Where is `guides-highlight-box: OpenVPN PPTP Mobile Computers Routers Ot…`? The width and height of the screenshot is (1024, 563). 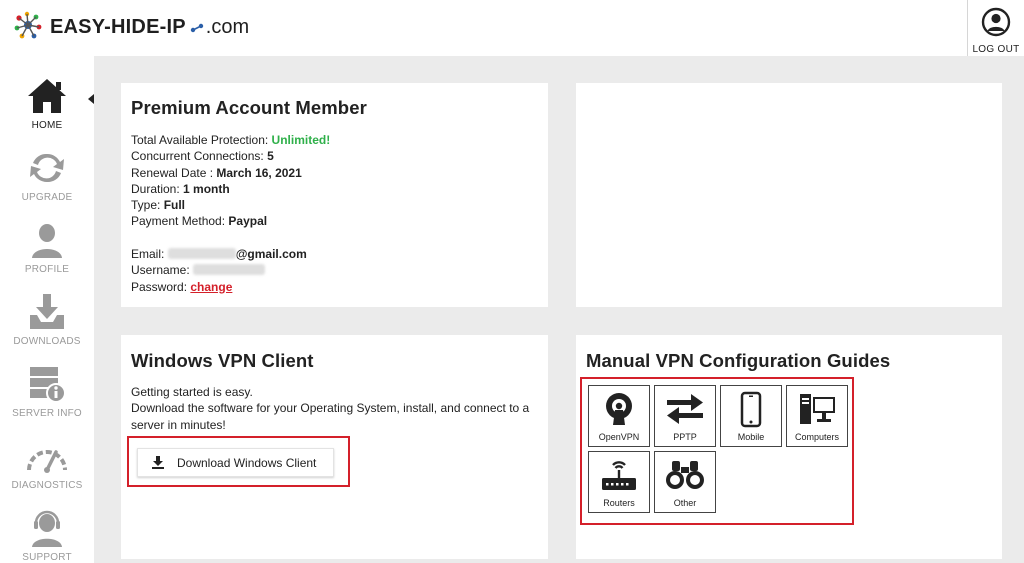 guides-highlight-box: OpenVPN PPTP Mobile Computers Routers Ot… is located at coordinates (717, 451).